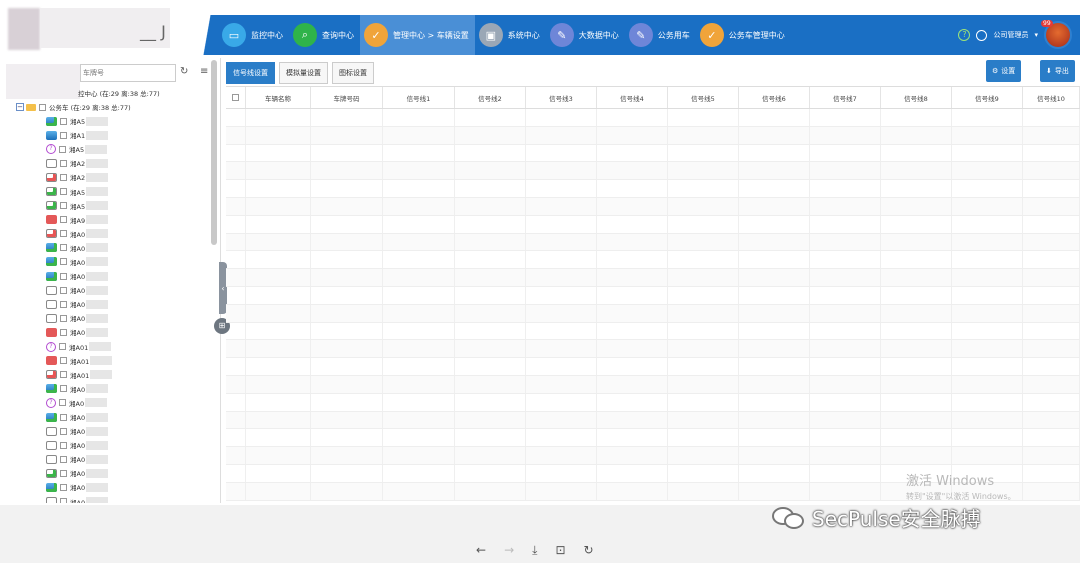 The image size is (1080, 563). What do you see at coordinates (585, 35) in the screenshot?
I see `nav-item-4: ✎ 大数据中心` at bounding box center [585, 35].